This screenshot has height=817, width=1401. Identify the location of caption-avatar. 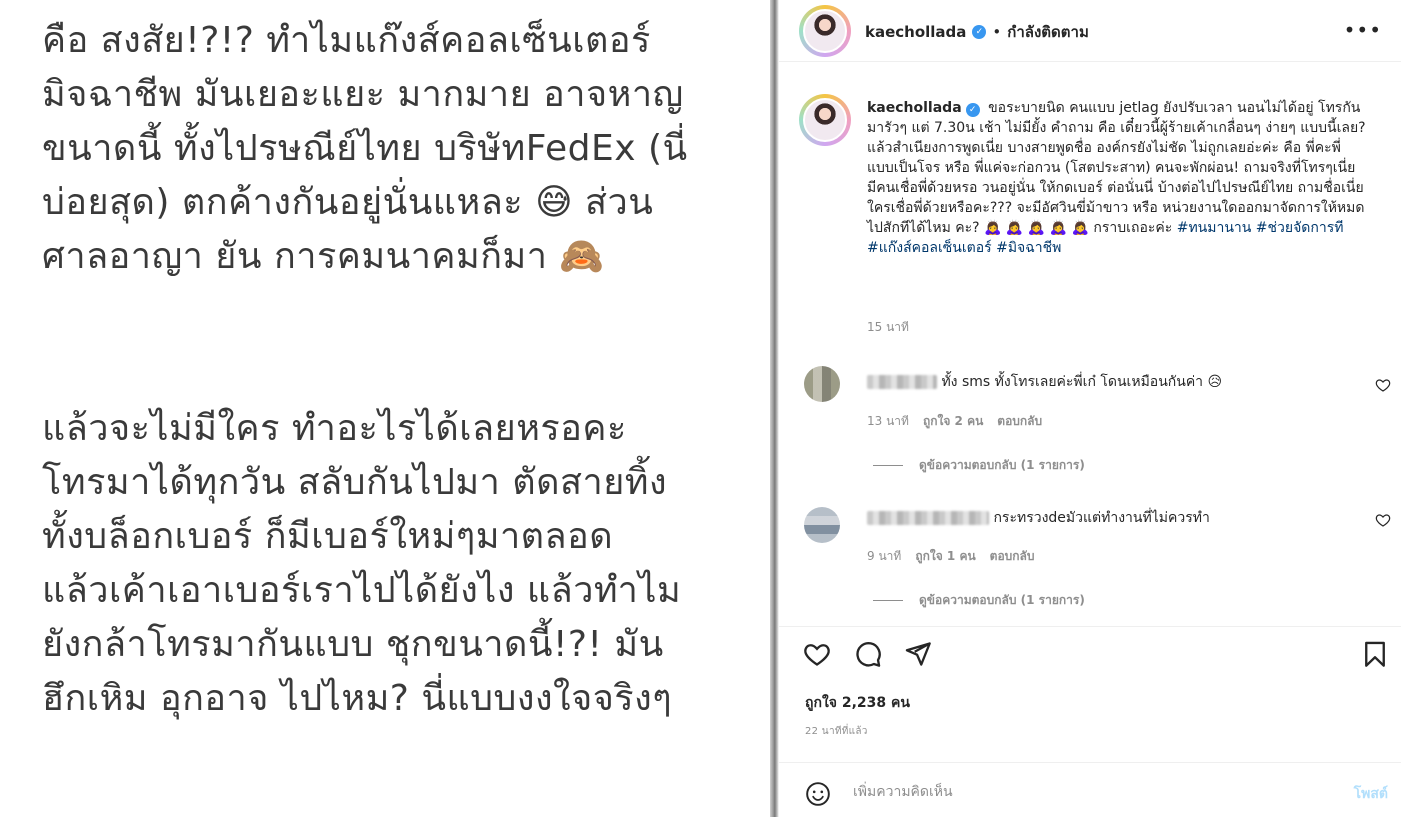
(825, 120).